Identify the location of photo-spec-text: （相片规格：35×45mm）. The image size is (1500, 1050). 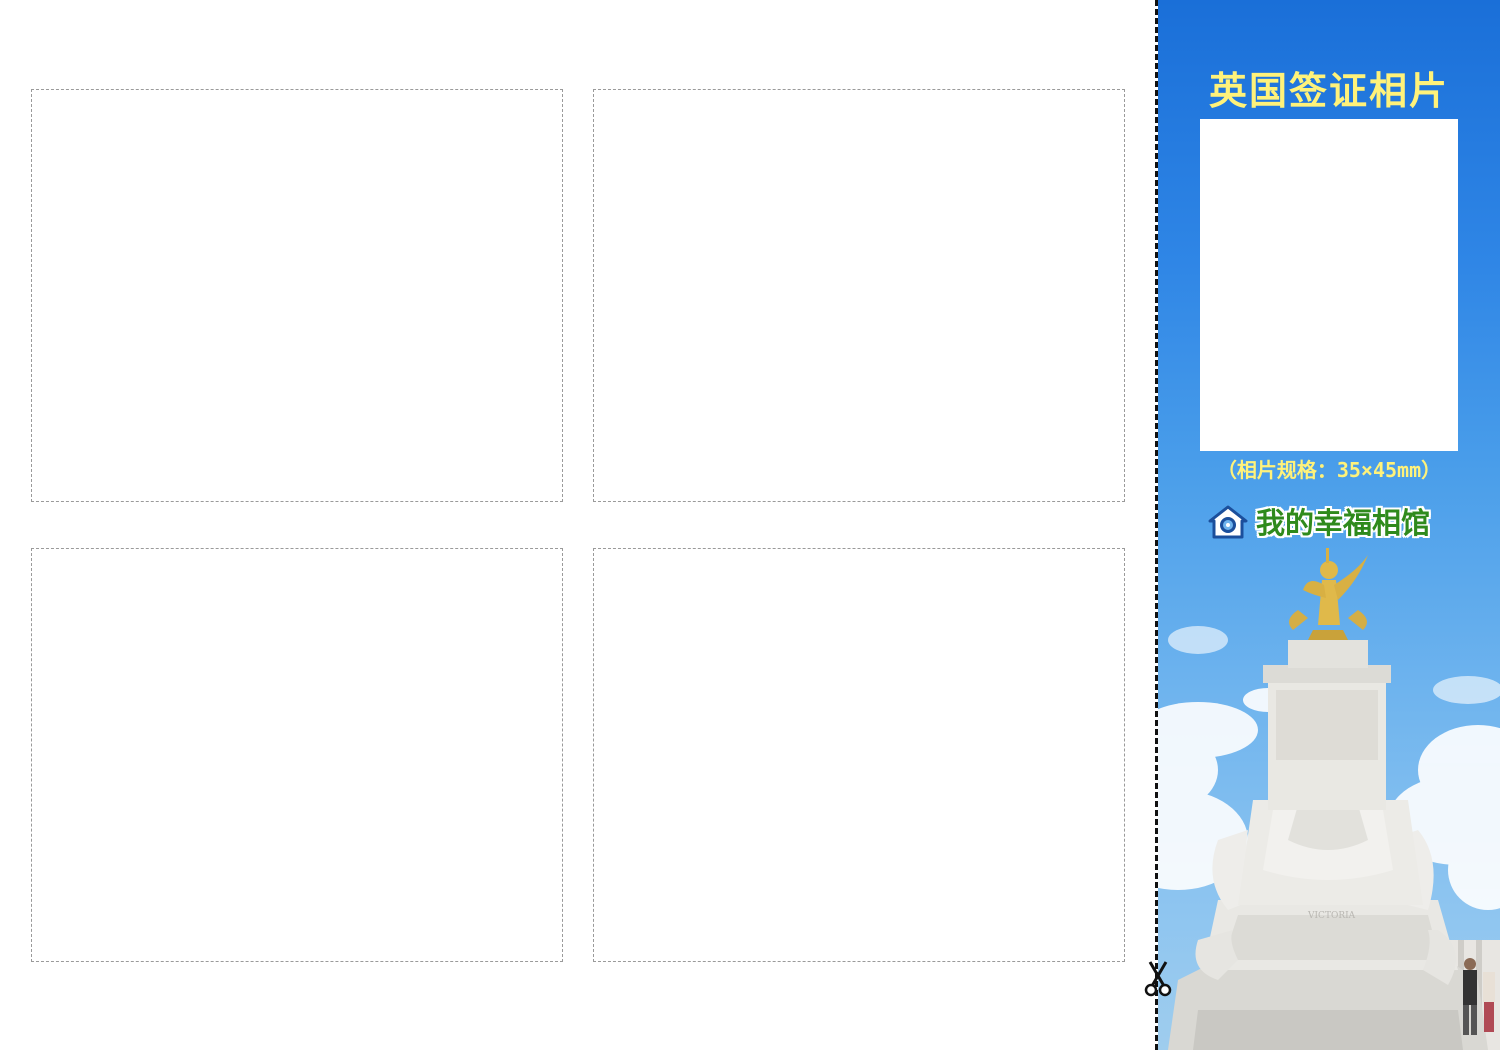
(1329, 470).